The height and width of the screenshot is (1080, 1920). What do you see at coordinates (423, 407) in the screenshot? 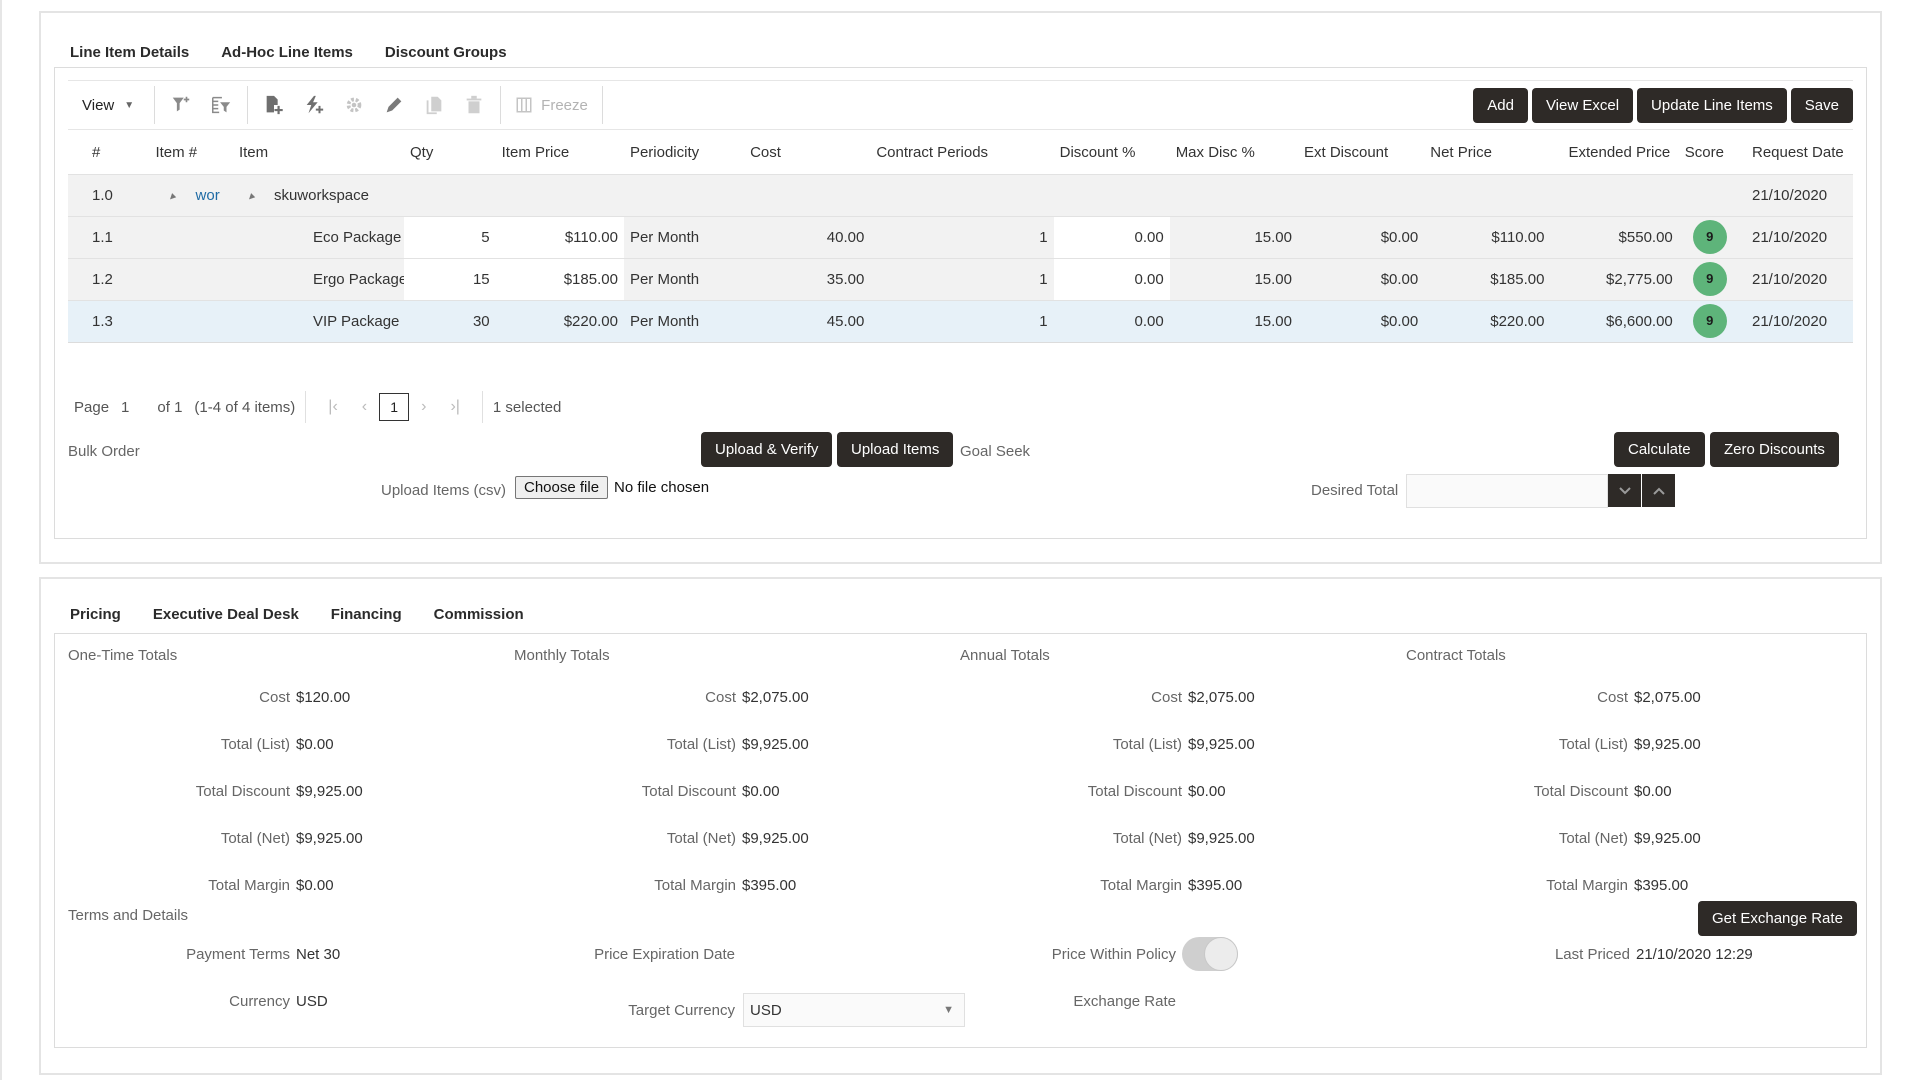
I see `next-page-icon: ›` at bounding box center [423, 407].